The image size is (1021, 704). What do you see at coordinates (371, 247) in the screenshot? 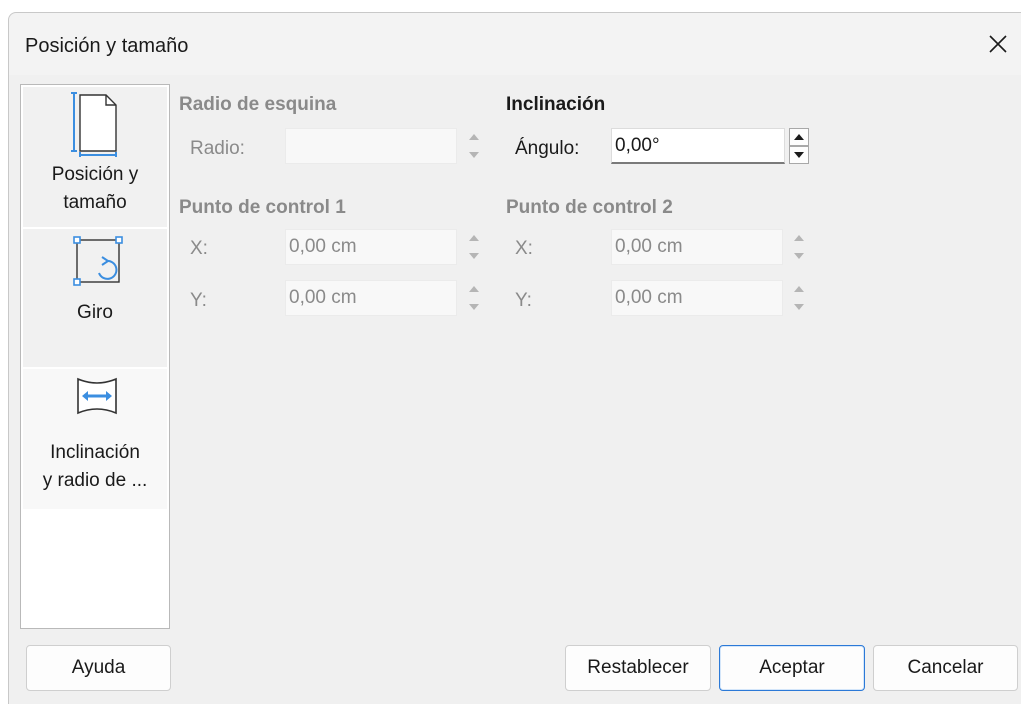
I see `cp1-x-field: 0,00 cm` at bounding box center [371, 247].